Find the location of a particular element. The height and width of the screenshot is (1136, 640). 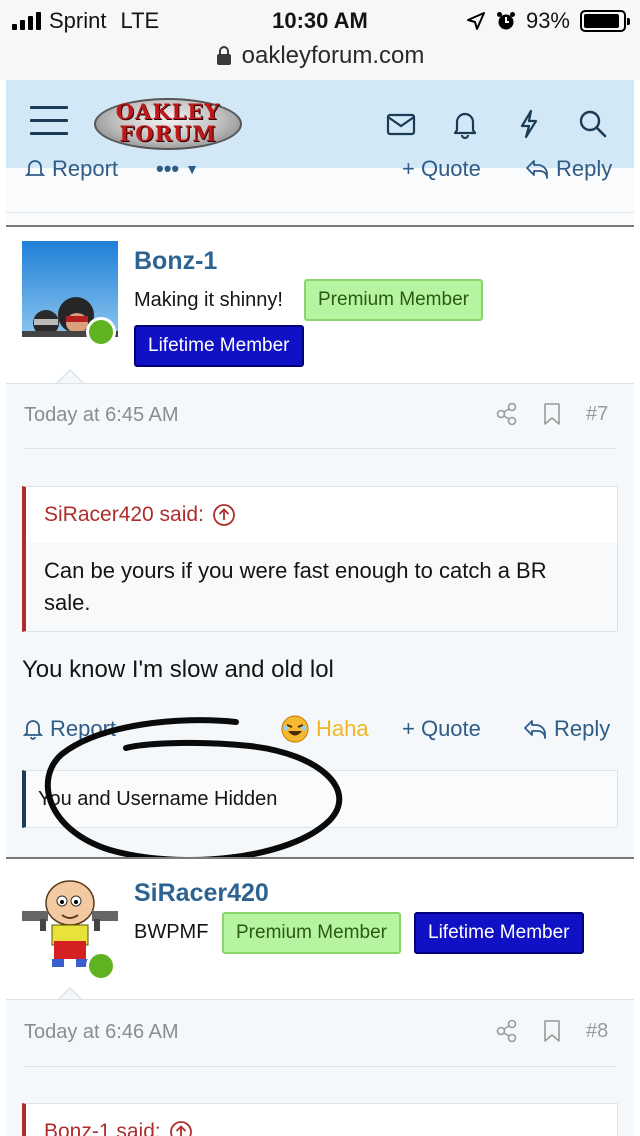

site-logo: OAKLEY FORUM is located at coordinates (168, 124).